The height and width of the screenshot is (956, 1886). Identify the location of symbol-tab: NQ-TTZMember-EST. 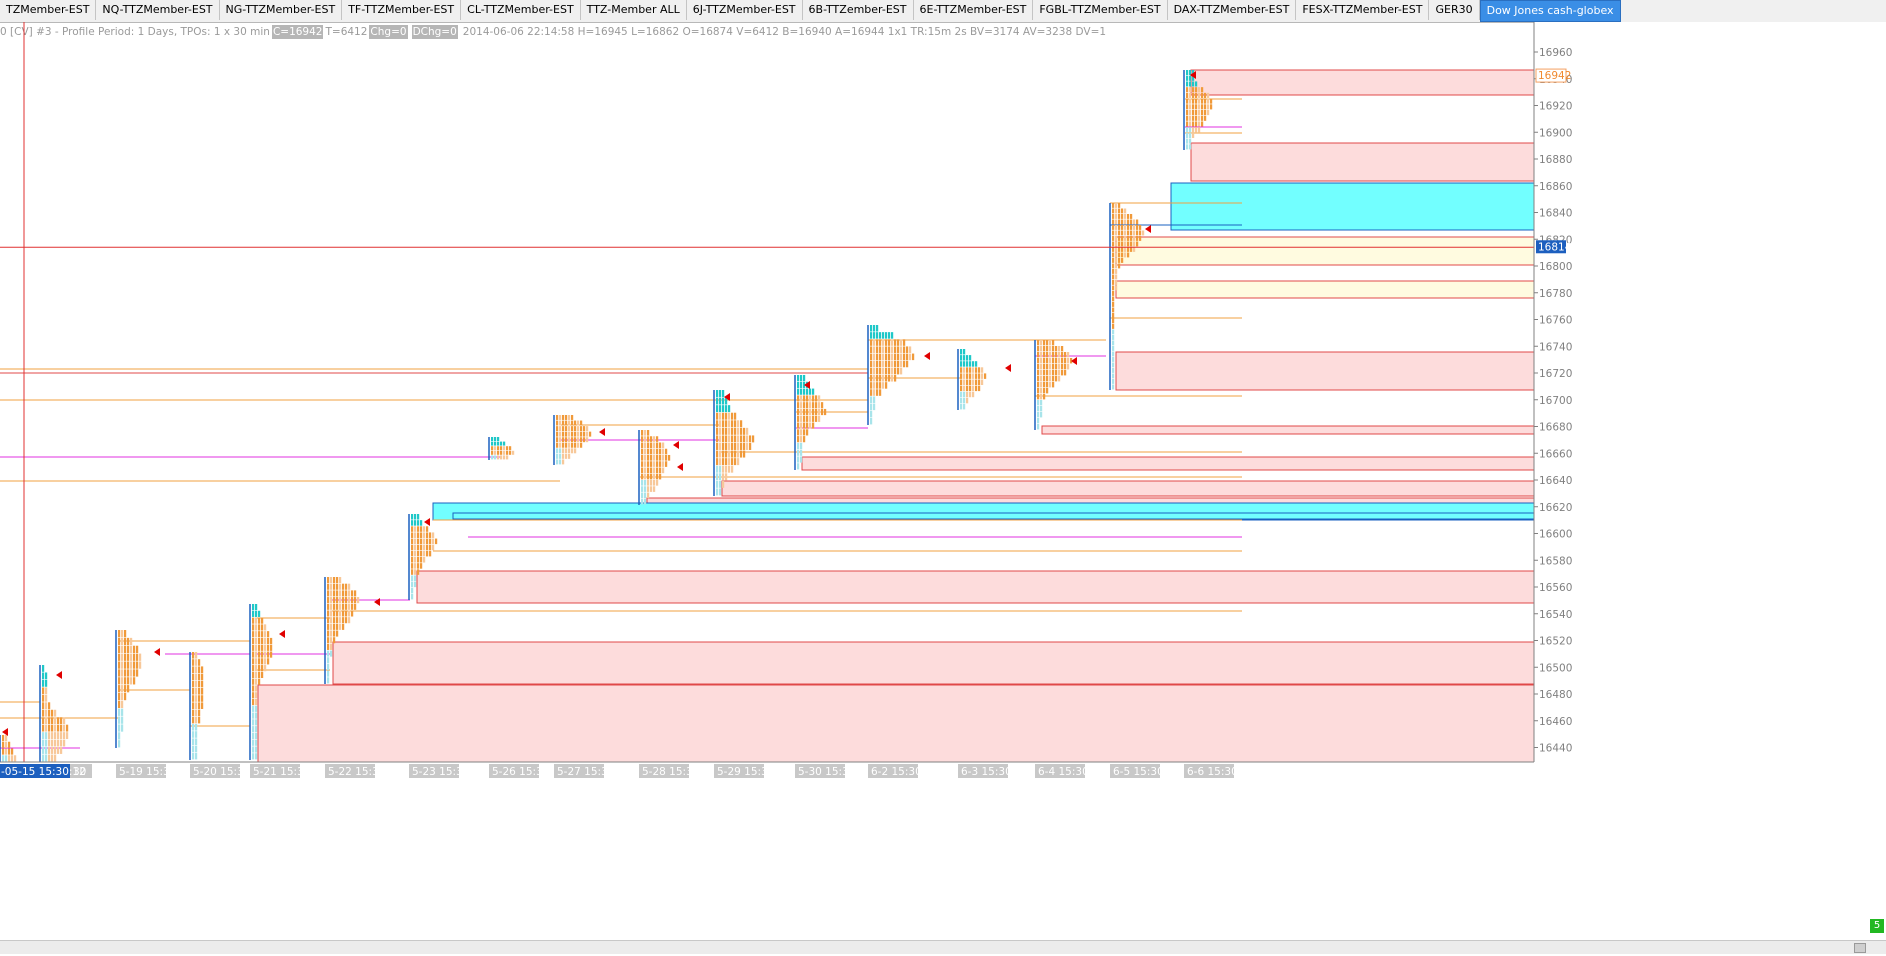
(158, 10).